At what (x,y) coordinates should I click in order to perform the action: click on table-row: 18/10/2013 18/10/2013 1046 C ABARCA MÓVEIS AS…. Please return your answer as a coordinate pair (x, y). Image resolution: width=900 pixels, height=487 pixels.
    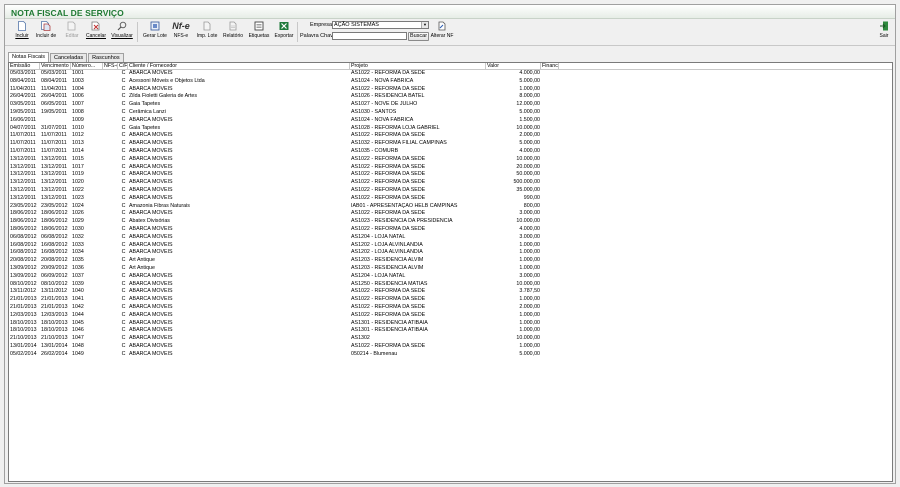
    Looking at the image, I should click on (450, 331).